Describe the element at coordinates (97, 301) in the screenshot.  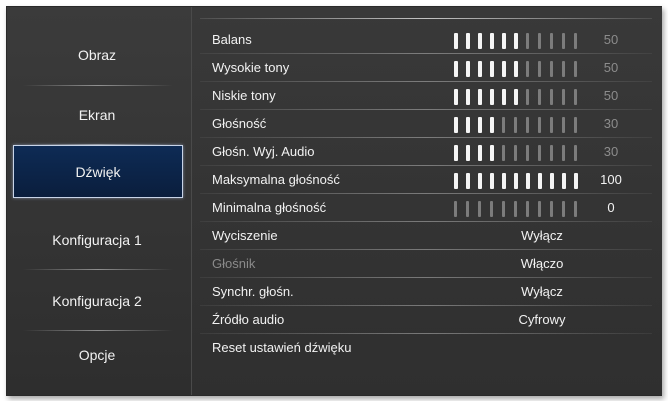
I see `sidebar-item-konfiguracja-2: Konfiguracja 2` at that location.